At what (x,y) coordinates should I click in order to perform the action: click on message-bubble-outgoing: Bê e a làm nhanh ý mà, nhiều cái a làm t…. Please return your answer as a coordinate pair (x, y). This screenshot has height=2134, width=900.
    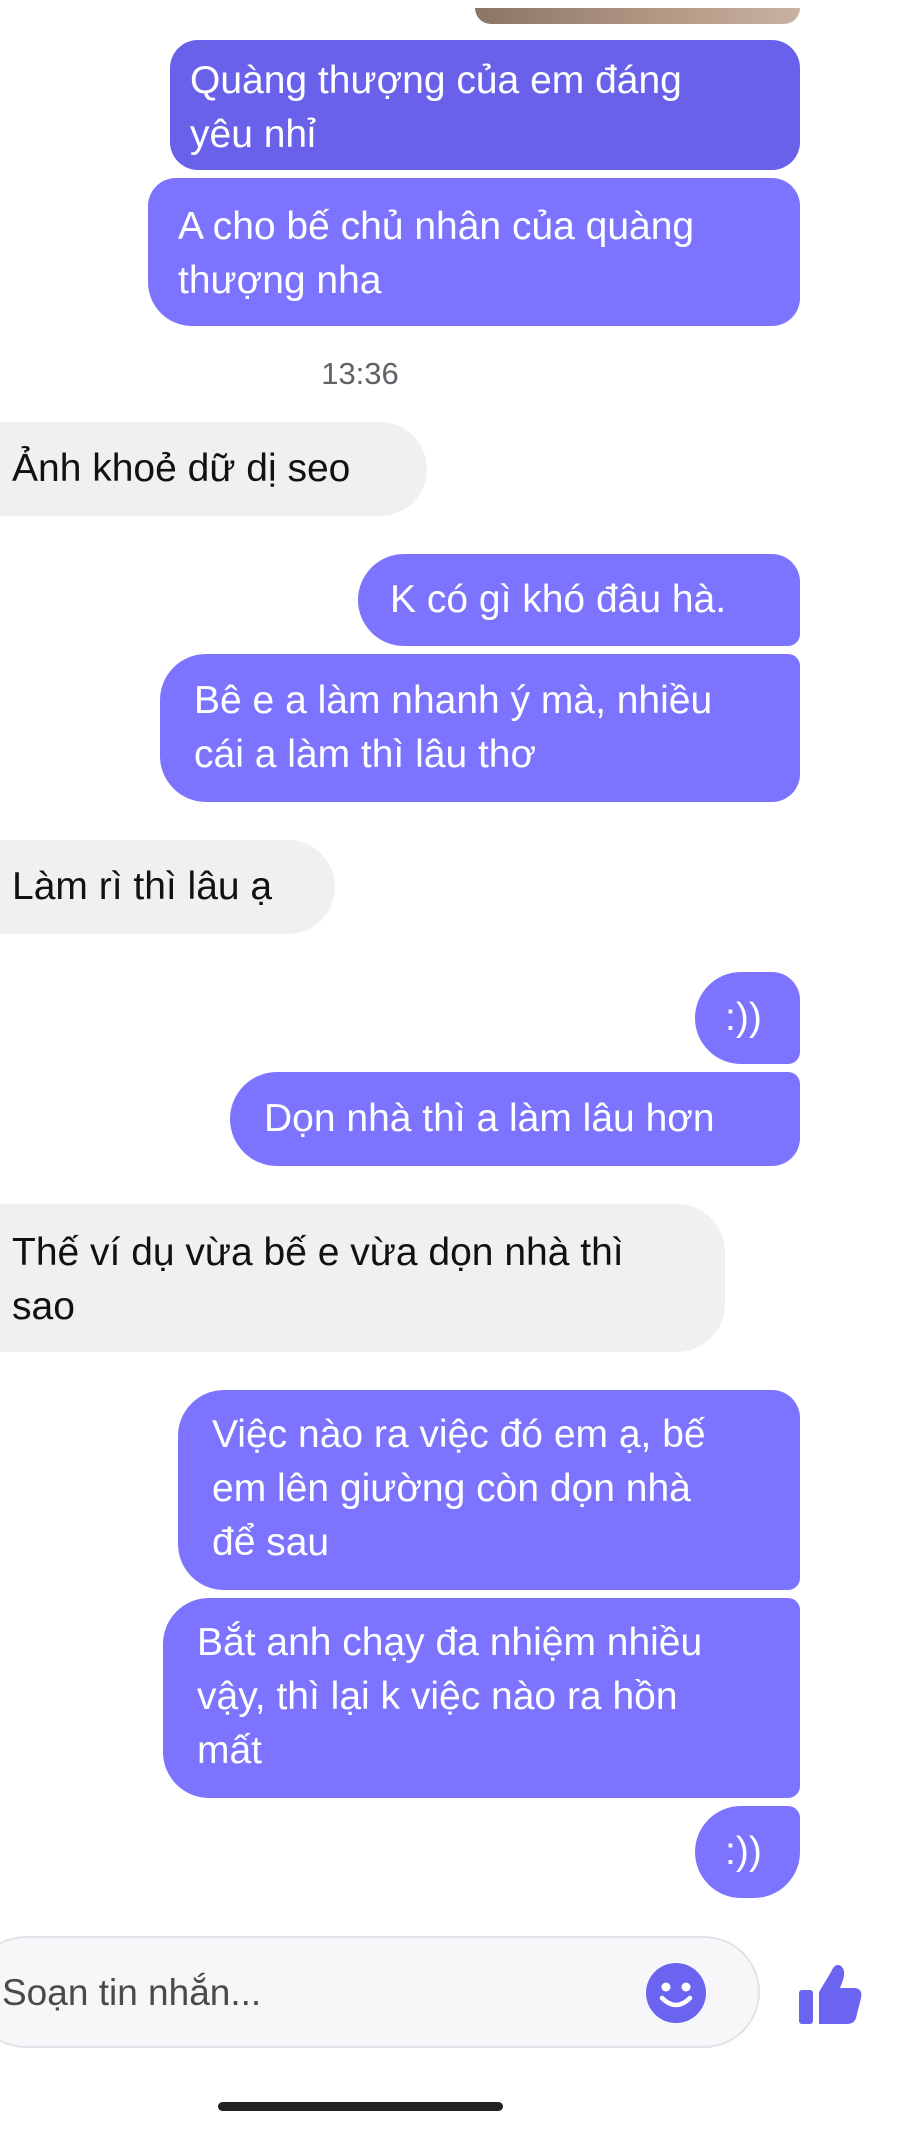
    Looking at the image, I should click on (480, 728).